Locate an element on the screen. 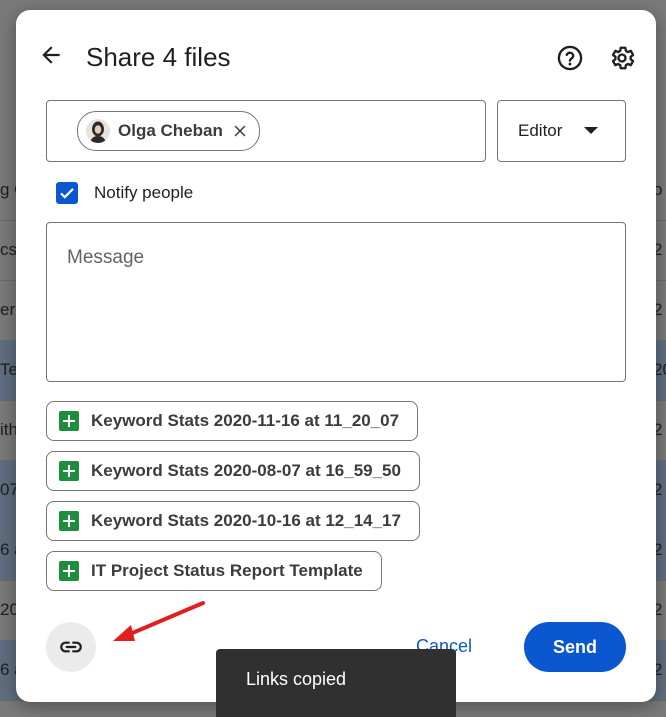 This screenshot has width=666, height=717. settings-button is located at coordinates (622, 58).